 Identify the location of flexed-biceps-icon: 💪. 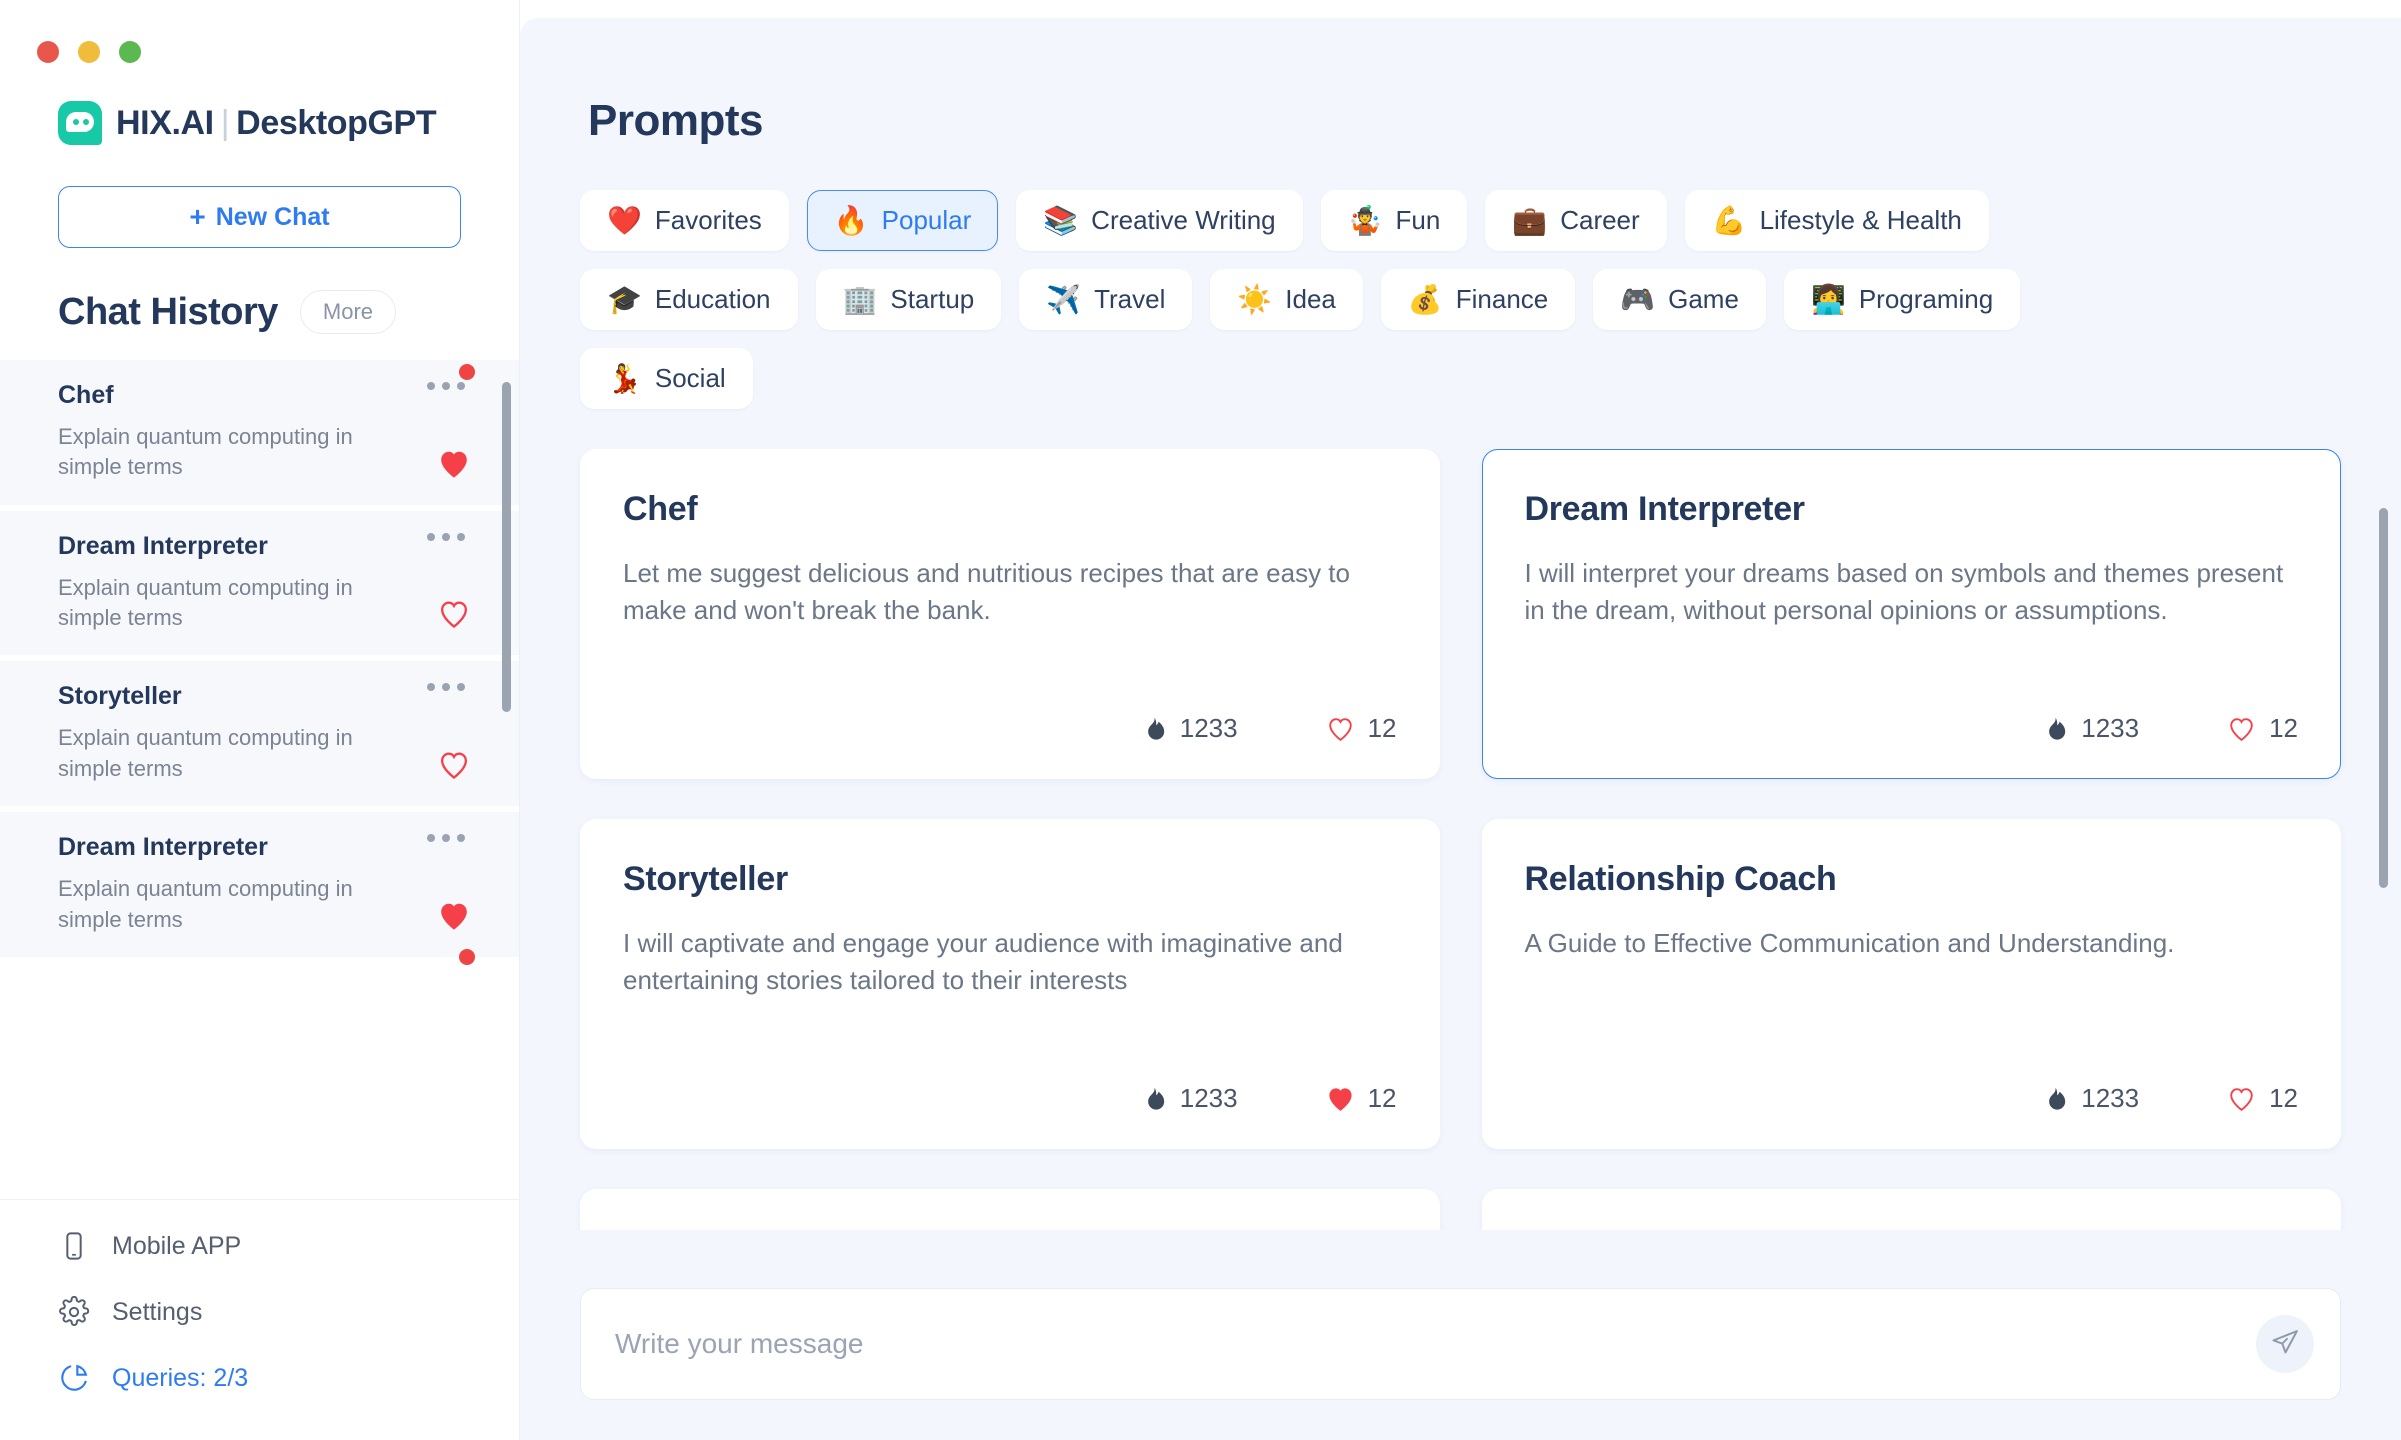
(1729, 220).